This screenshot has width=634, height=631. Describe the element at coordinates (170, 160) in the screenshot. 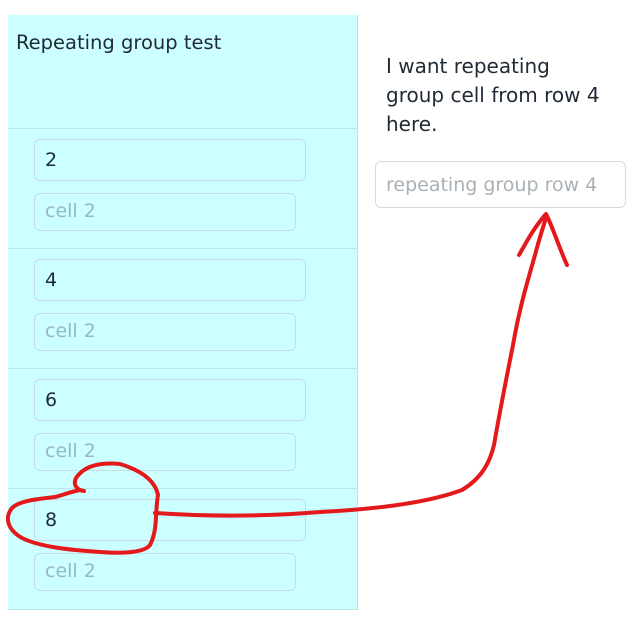

I see `row-value-field: 2` at that location.